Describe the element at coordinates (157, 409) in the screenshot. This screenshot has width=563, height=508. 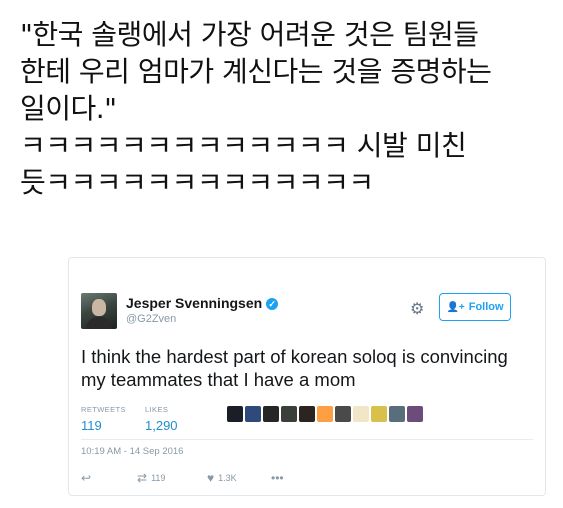
I see `likes-label: LIKES` at that location.